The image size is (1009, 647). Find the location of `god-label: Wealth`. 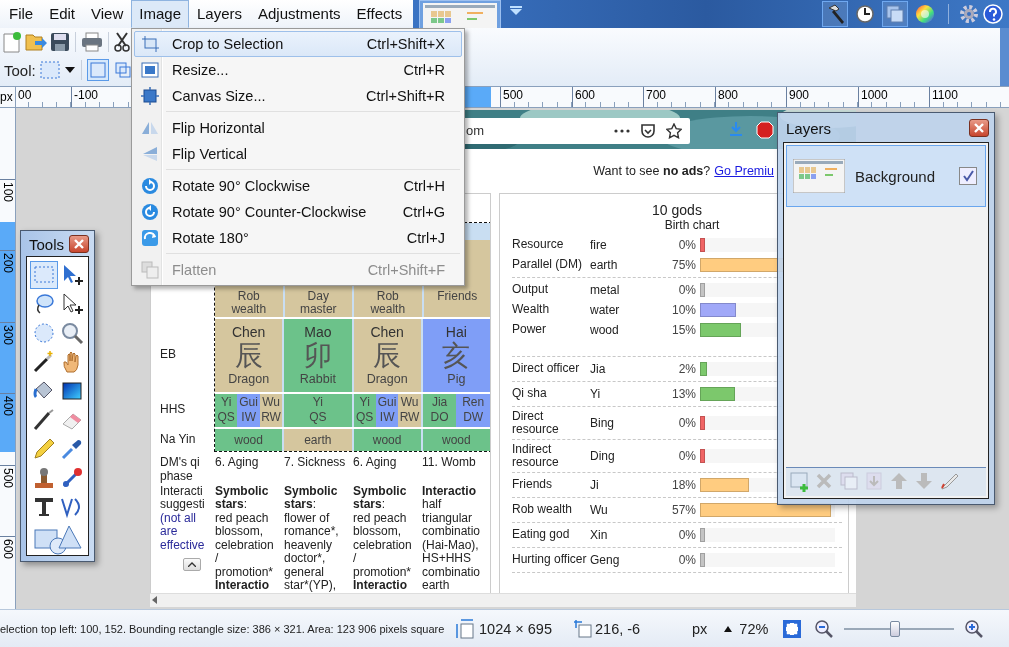

god-label: Wealth is located at coordinates (531, 310).